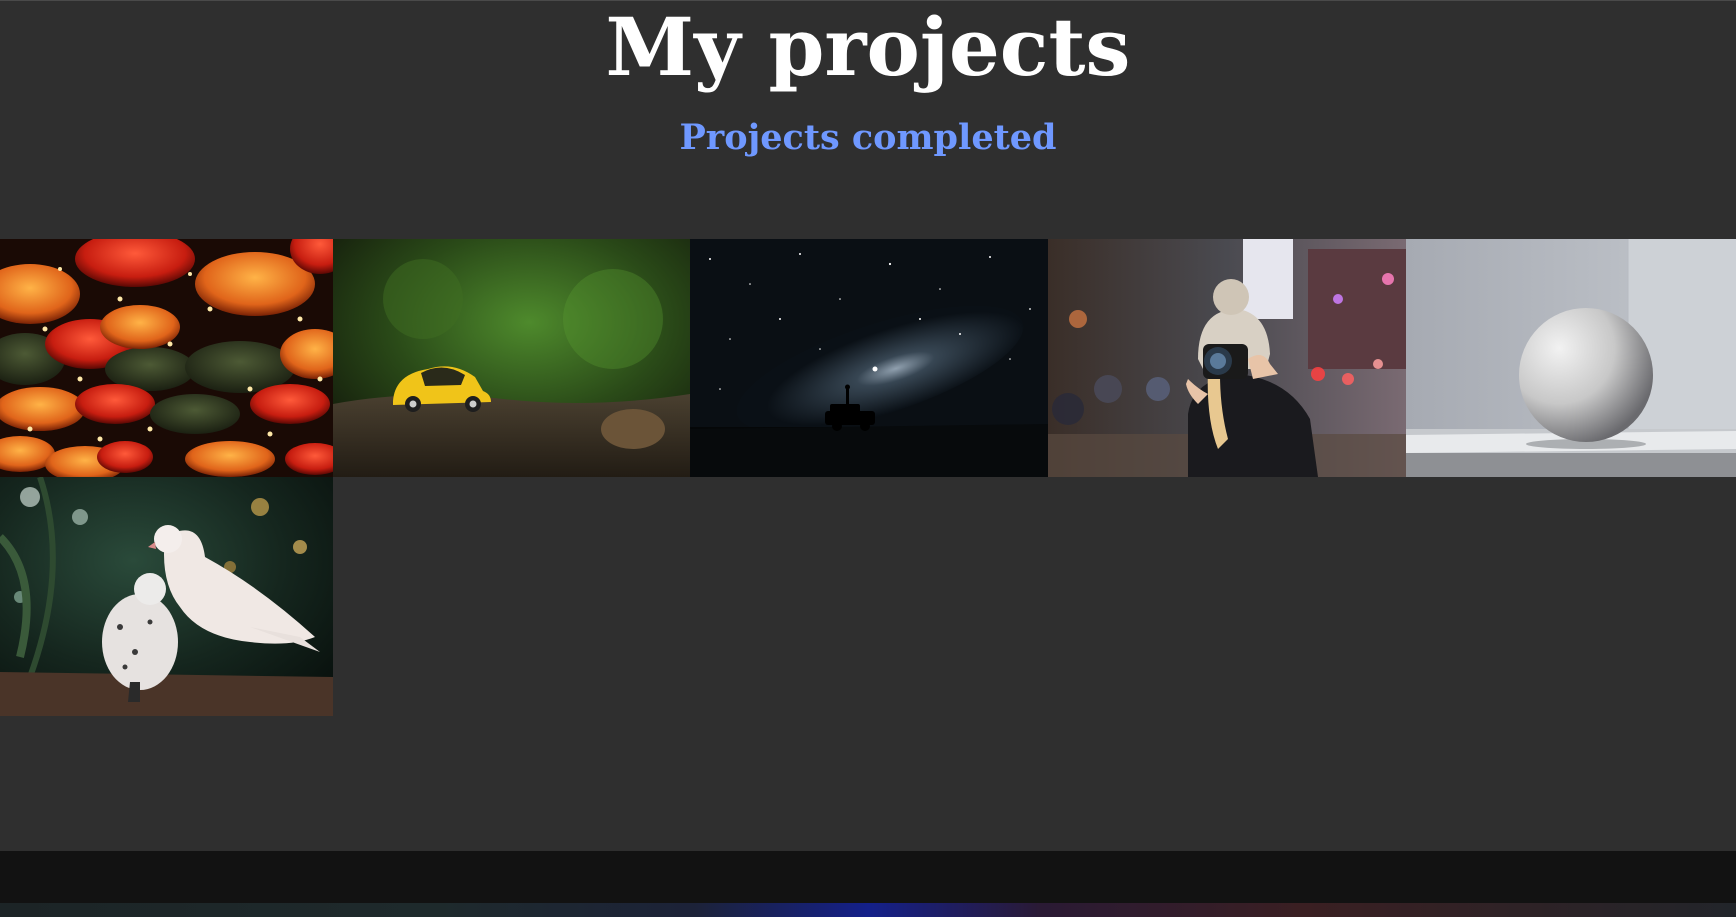 The image size is (1736, 917). I want to click on gallery-item-photographer, so click(1227, 358).